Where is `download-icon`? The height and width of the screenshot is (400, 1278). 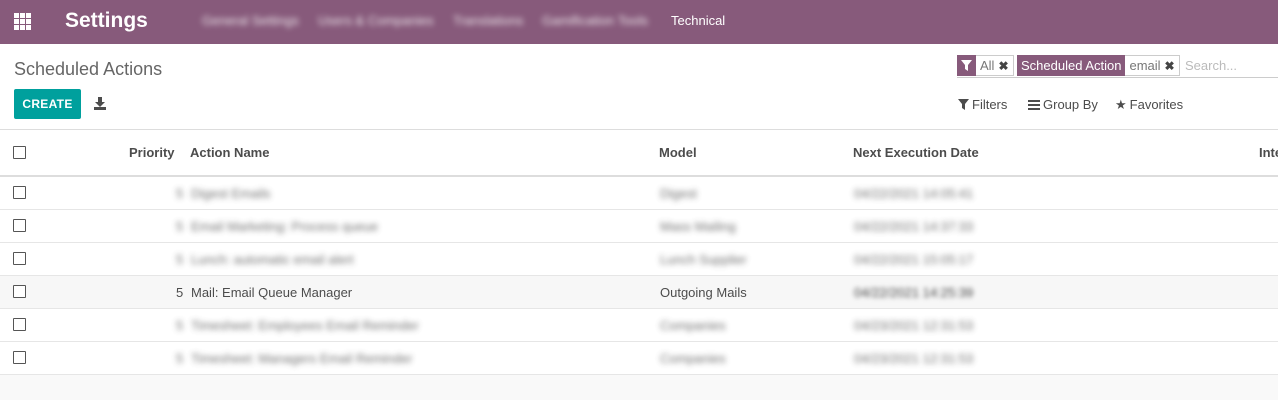
download-icon is located at coordinates (100, 103).